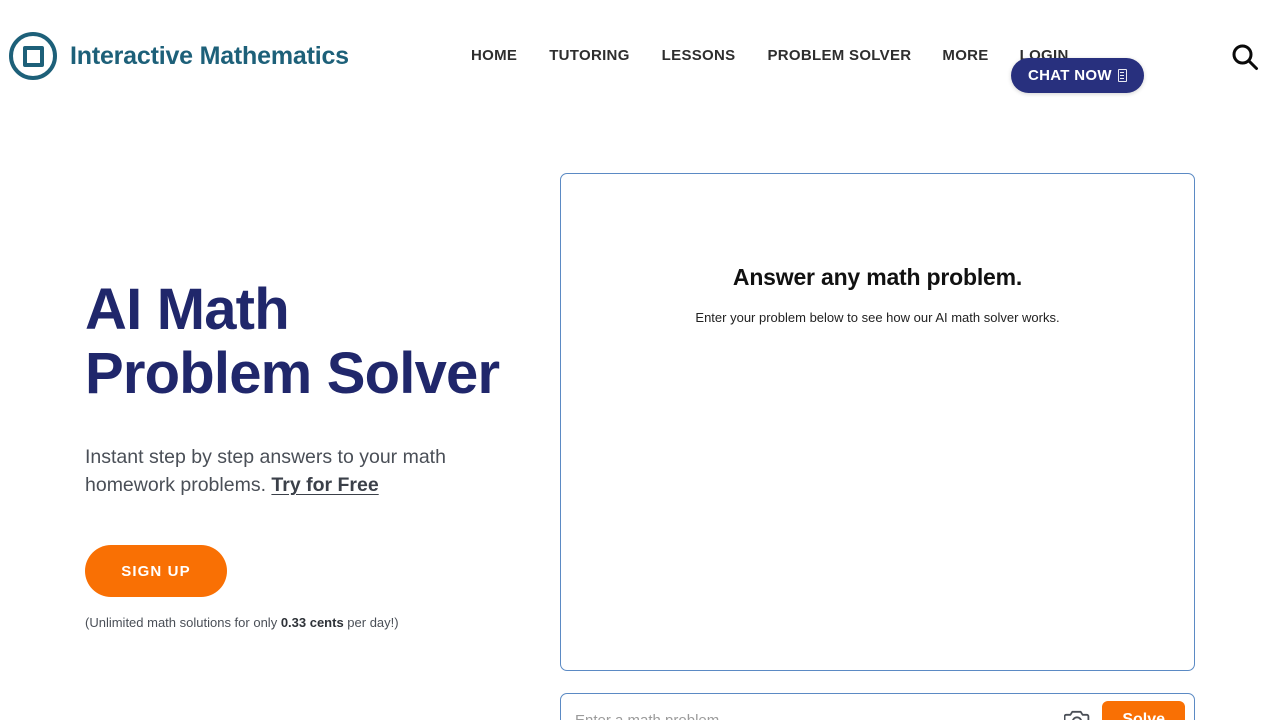  I want to click on try-for-free-link: Try for Free, so click(324, 485).